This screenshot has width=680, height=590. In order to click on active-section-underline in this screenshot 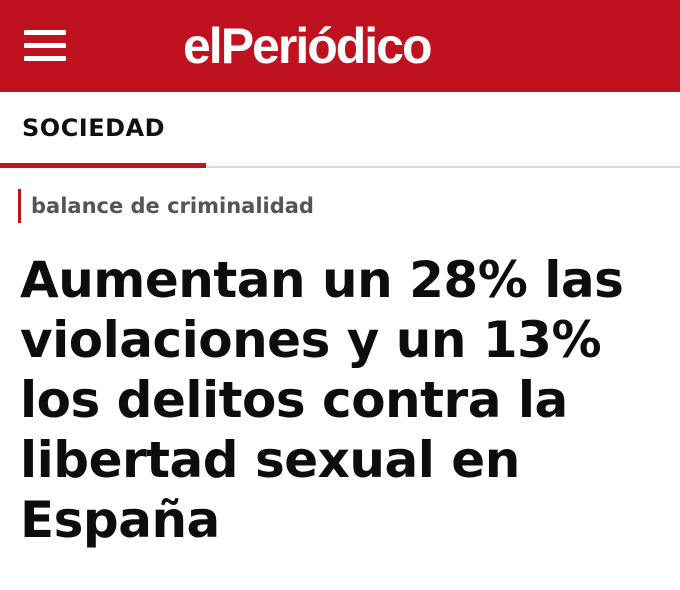, I will do `click(103, 165)`.